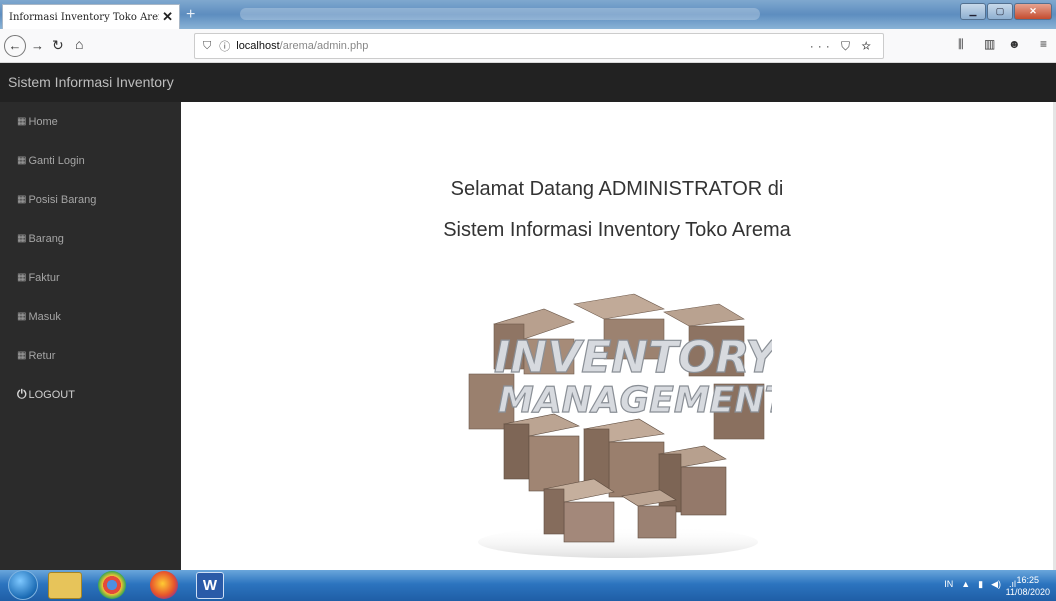 The width and height of the screenshot is (1056, 601). Describe the element at coordinates (90, 394) in the screenshot. I see `sidebar-item-logout: ⏻ LOGOUT` at that location.